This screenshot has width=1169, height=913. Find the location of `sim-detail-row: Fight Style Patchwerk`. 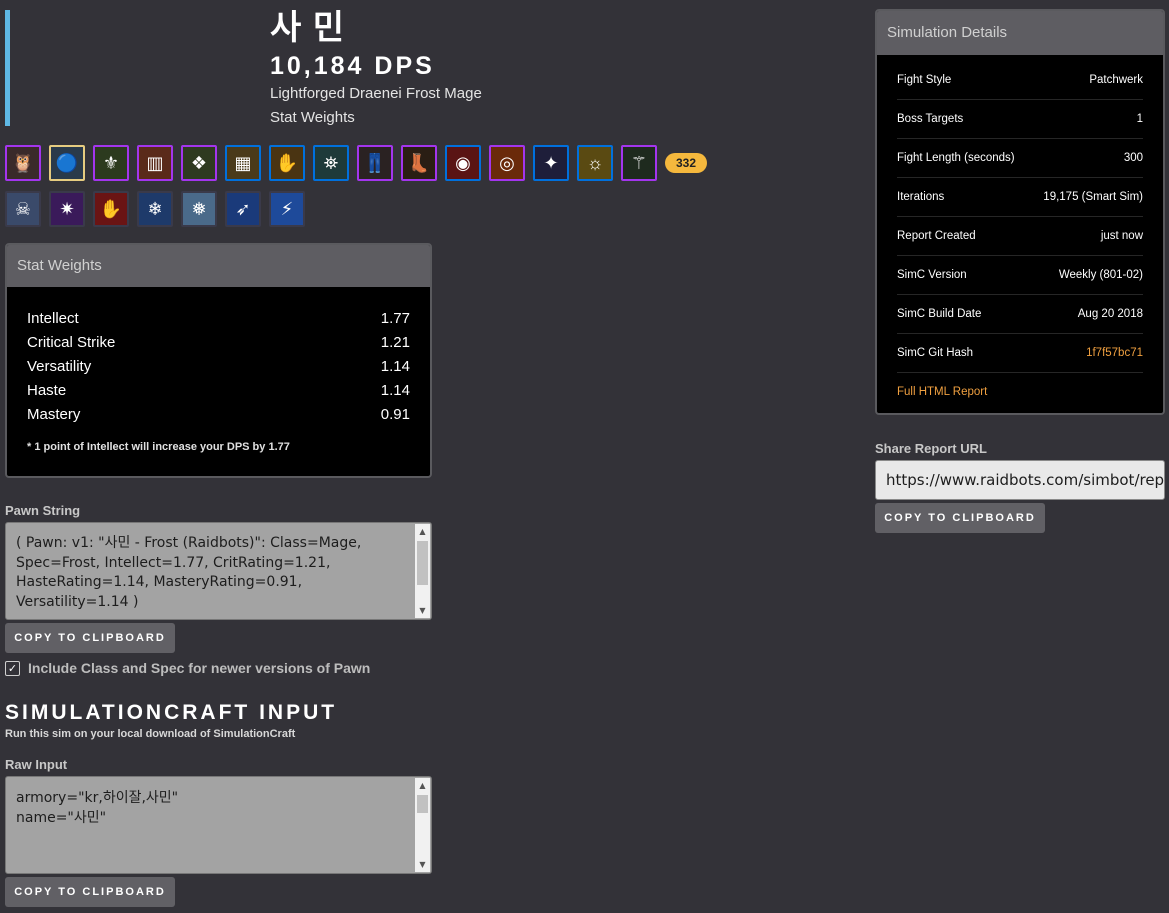

sim-detail-row: Fight Style Patchwerk is located at coordinates (1020, 80).